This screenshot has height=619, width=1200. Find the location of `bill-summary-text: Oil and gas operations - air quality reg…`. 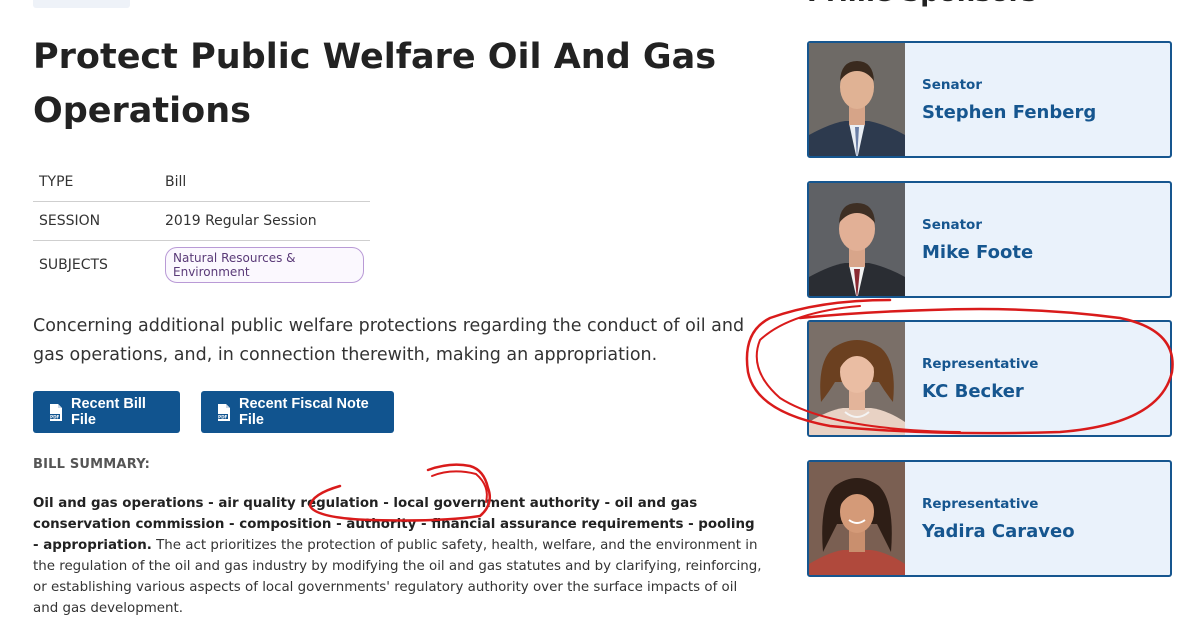

bill-summary-text: Oil and gas operations - air quality reg… is located at coordinates (398, 556).